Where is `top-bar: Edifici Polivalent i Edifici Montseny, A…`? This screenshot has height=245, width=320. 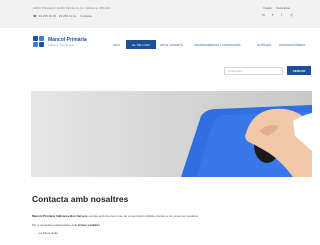
top-bar: Edifici Polivalent i Edifici Montseny, A… is located at coordinates (160, 14).